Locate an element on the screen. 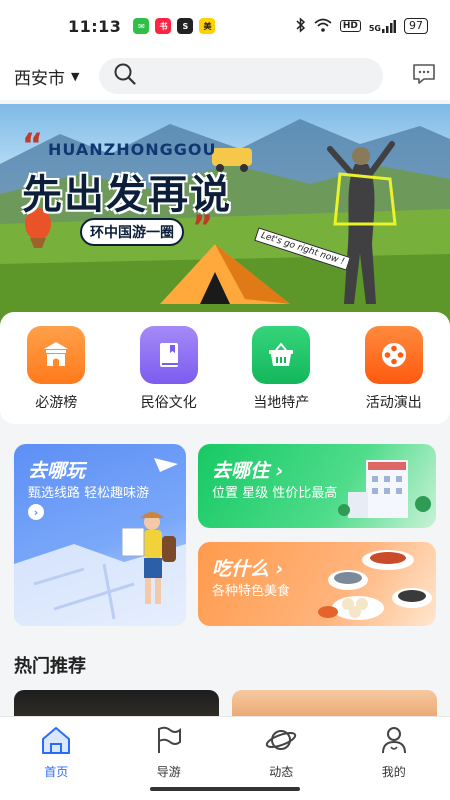 The image size is (450, 800). section-title-recommend: 热门推荐 is located at coordinates (50, 666).